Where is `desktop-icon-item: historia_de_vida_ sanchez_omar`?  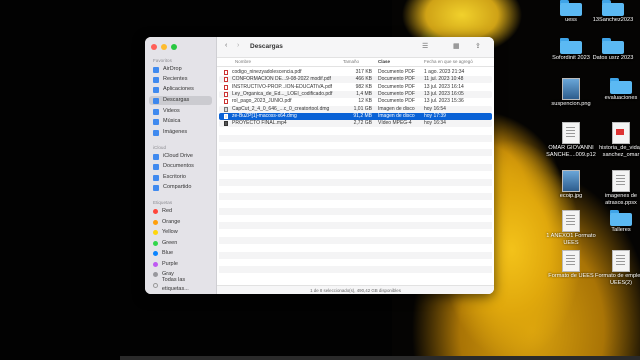
desktop-icon-item: historia_de_vida_ sanchez_omar is located at coordinates (615, 140).